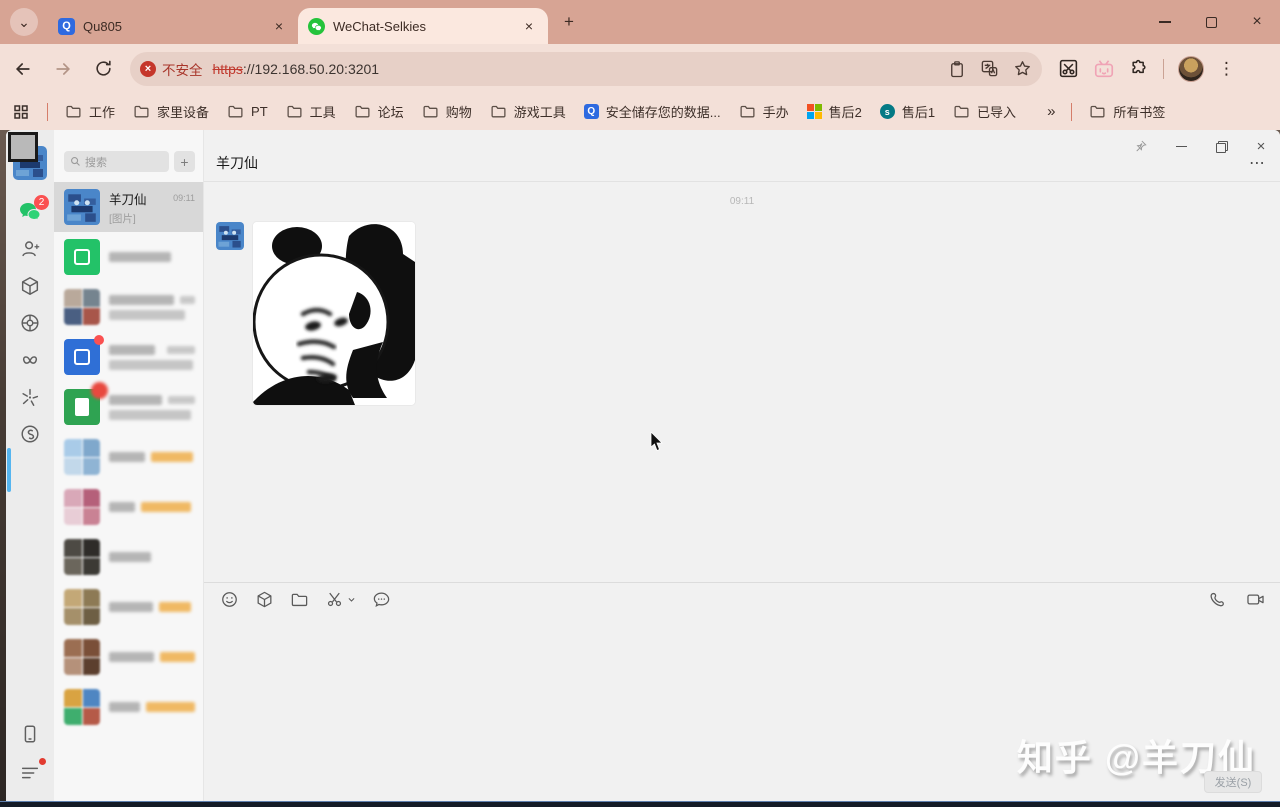  Describe the element at coordinates (1221, 146) in the screenshot. I see `wechat-restore-icon` at that location.